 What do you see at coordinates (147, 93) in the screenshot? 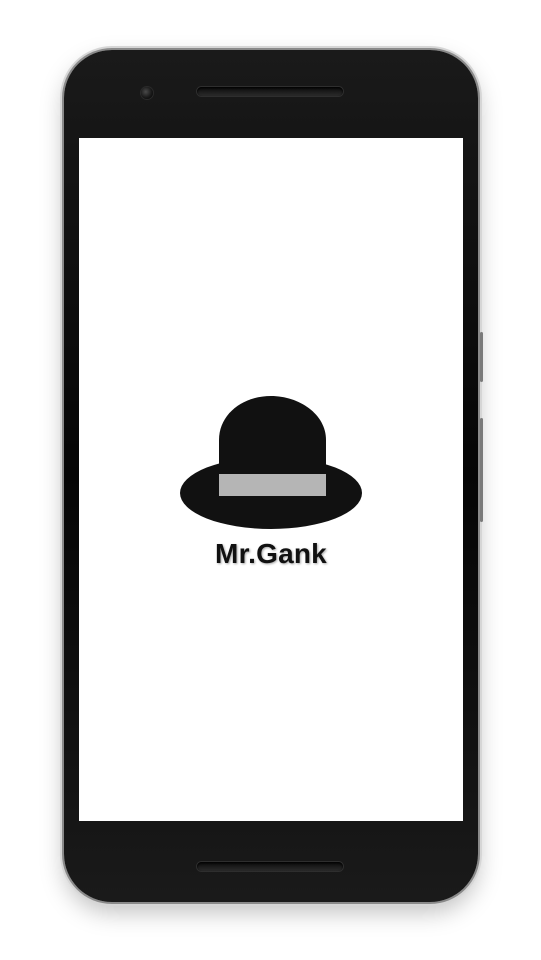
I see `front-camera` at bounding box center [147, 93].